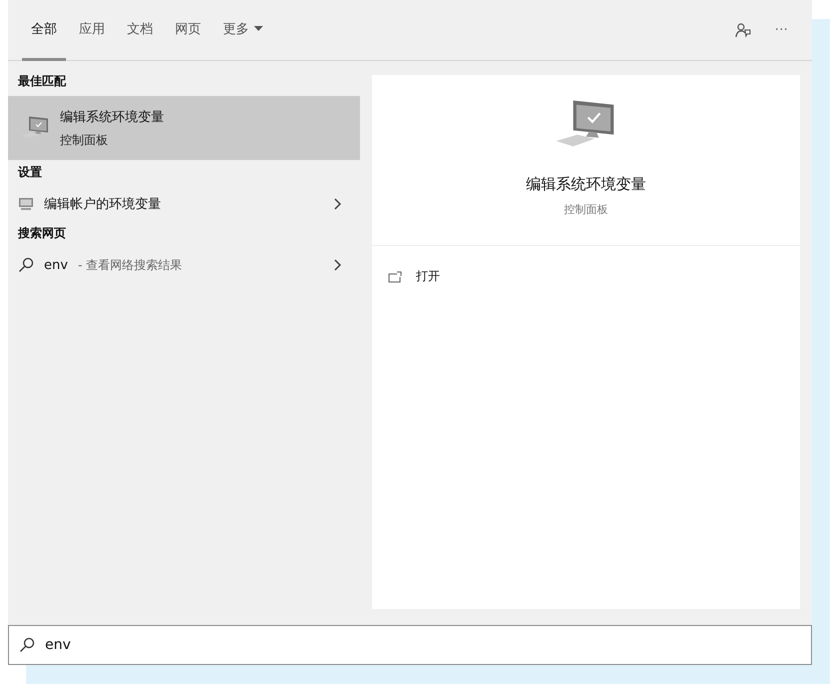 This screenshot has width=838, height=692. Describe the element at coordinates (184, 204) in the screenshot. I see `result-item: 编辑帐户的环境变量` at that location.